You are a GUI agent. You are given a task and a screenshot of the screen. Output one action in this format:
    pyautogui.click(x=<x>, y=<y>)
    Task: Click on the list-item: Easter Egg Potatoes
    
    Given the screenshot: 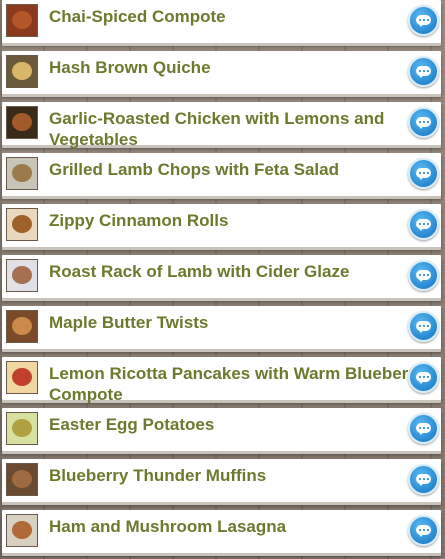 What is the action you would take?
    pyautogui.click(x=221, y=429)
    